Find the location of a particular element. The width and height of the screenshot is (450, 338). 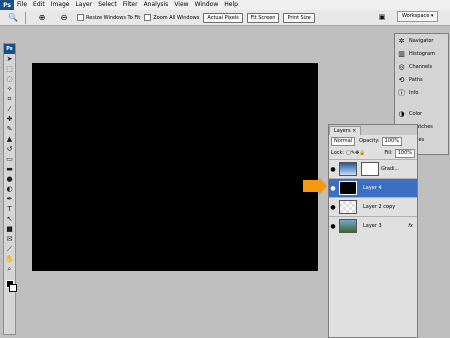

menu-view: View is located at coordinates (181, 5).